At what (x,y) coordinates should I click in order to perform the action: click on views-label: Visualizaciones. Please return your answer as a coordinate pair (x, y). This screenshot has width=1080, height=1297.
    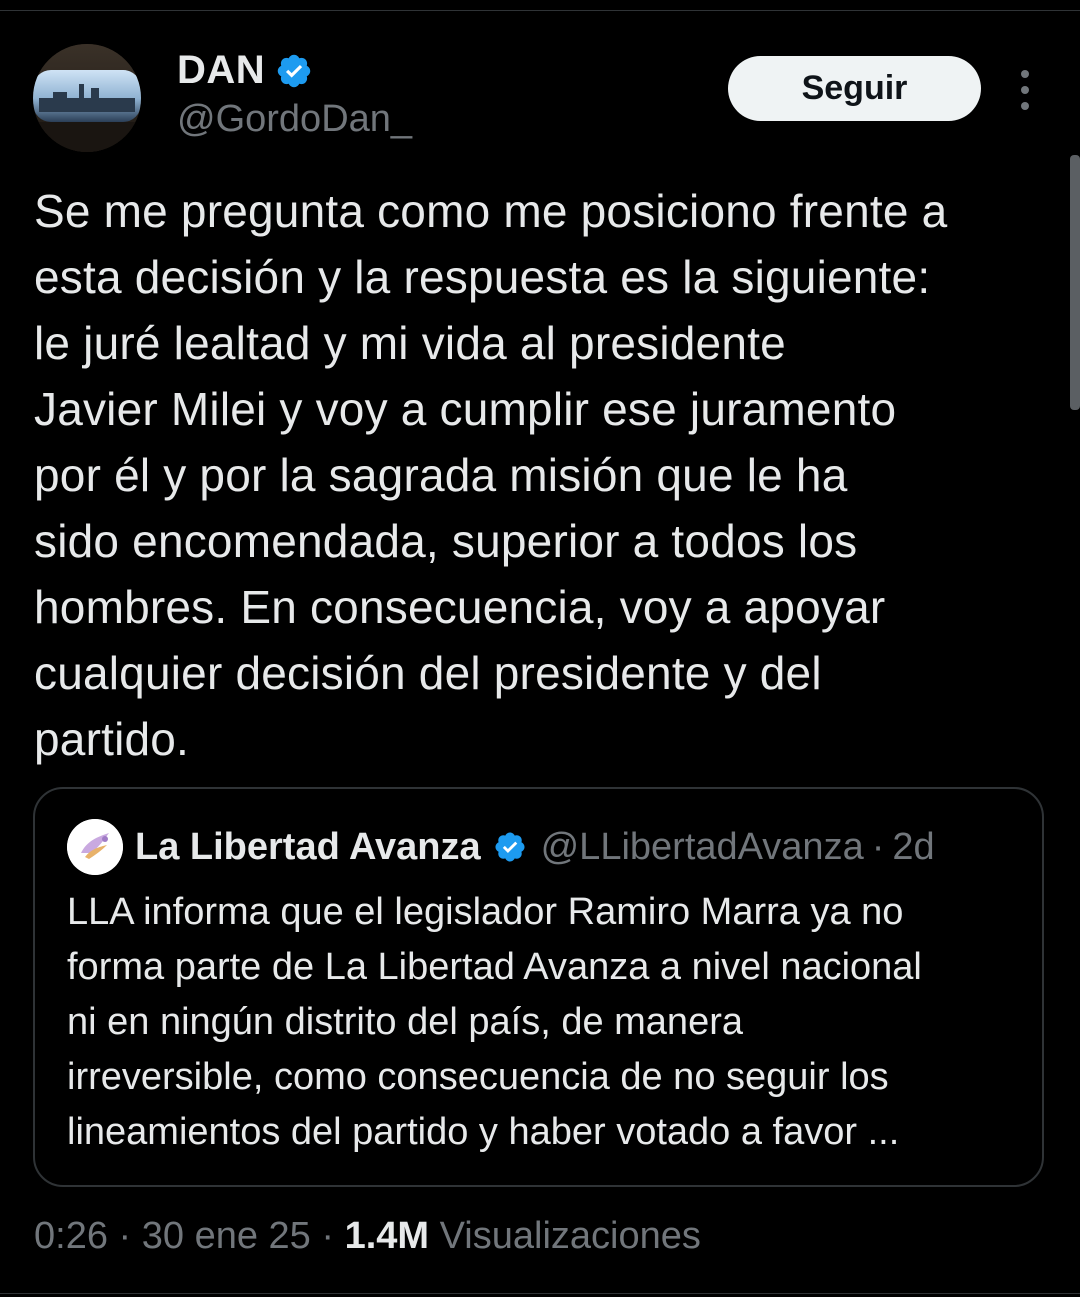
    Looking at the image, I should click on (565, 1236).